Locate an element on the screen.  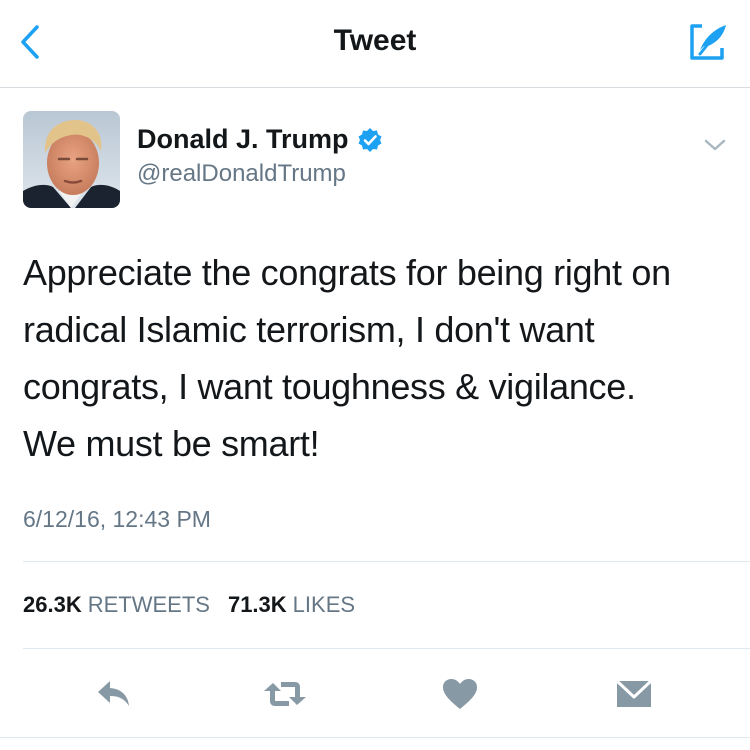
profile-photo is located at coordinates (71, 159).